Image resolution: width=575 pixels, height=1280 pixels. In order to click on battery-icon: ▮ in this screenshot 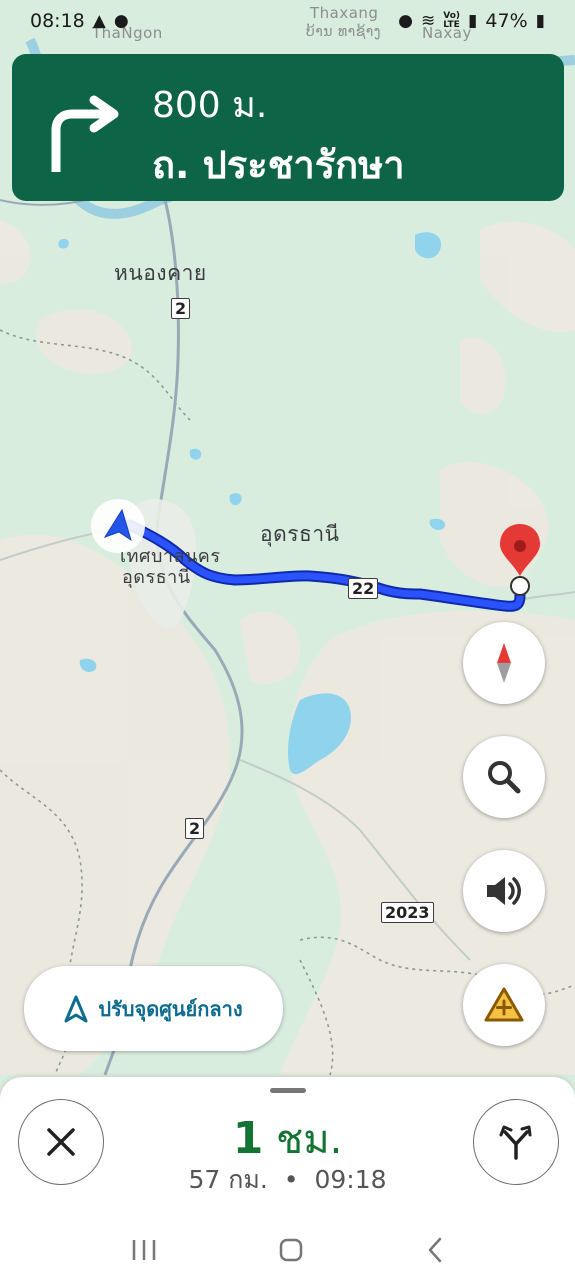, I will do `click(540, 21)`.